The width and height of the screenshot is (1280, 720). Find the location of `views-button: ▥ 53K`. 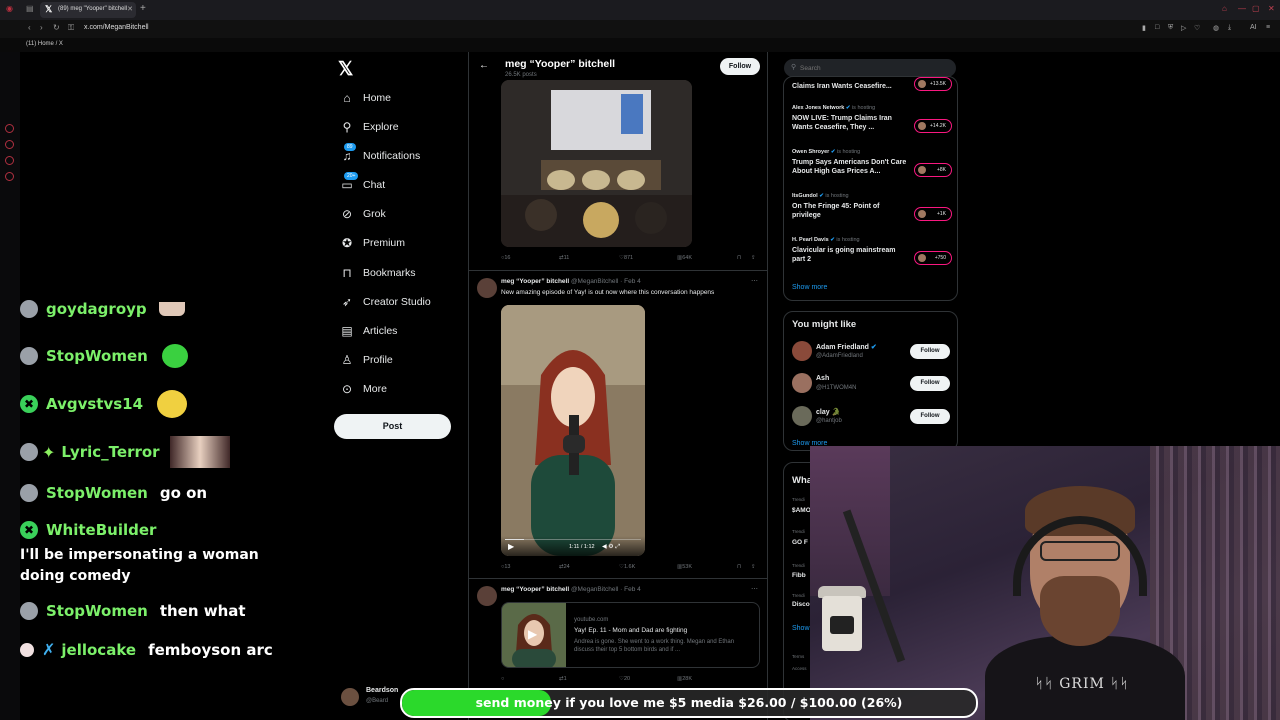

views-button: ▥ 53K is located at coordinates (684, 567).